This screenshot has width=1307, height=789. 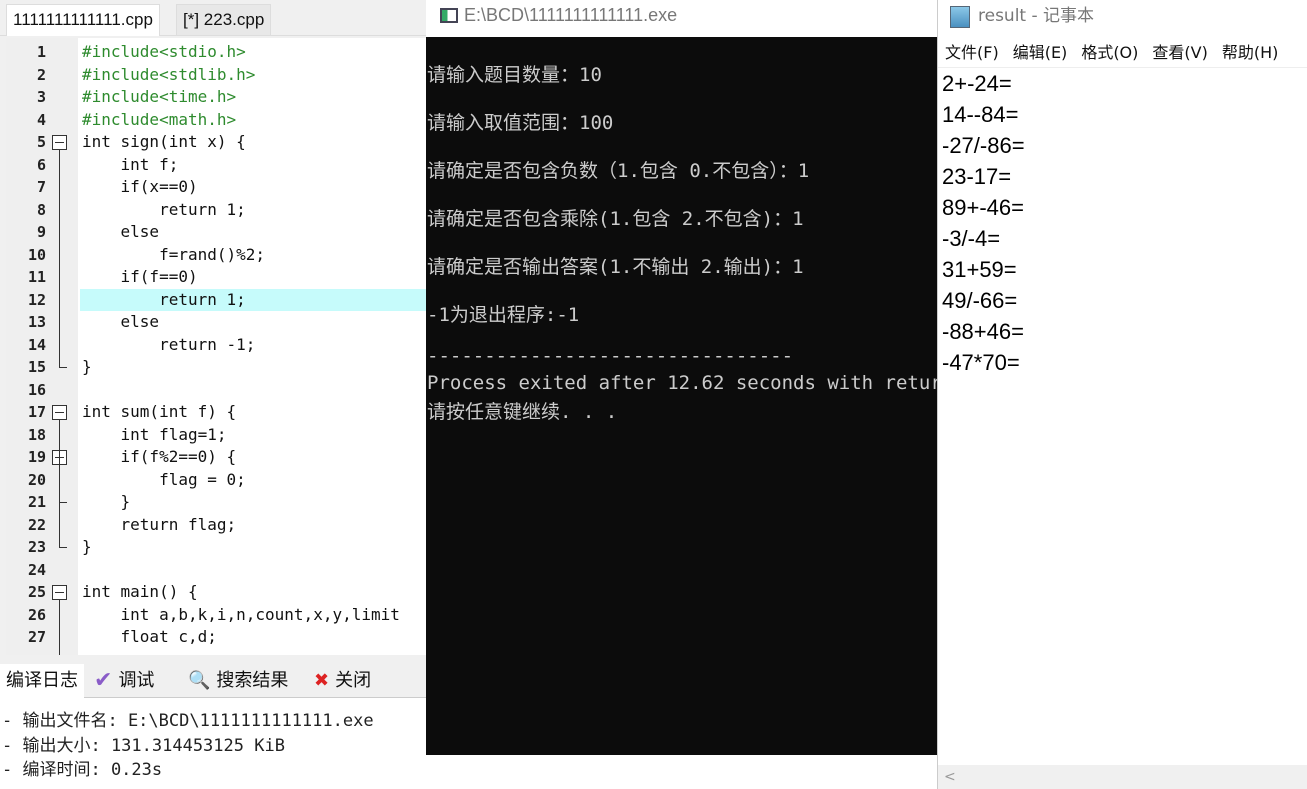 What do you see at coordinates (154, 434) in the screenshot?
I see `code-text: int flag=1;` at bounding box center [154, 434].